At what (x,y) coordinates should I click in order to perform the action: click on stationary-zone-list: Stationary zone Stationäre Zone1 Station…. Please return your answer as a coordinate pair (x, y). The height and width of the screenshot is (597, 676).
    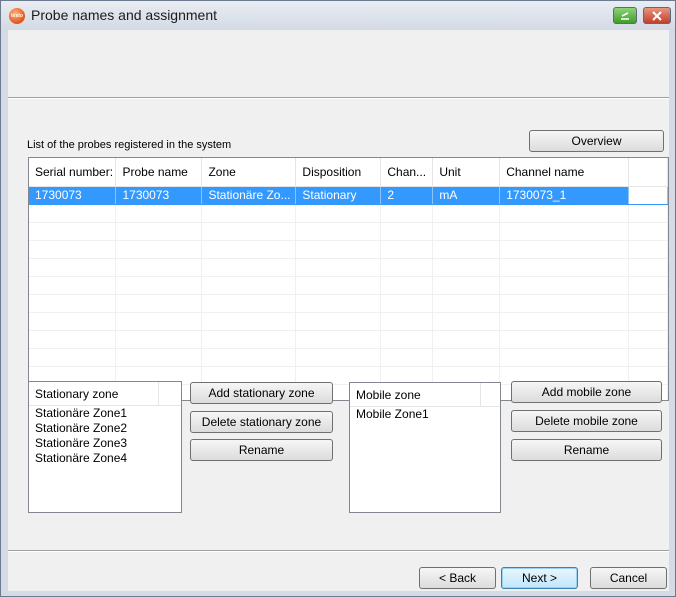
    Looking at the image, I should click on (105, 447).